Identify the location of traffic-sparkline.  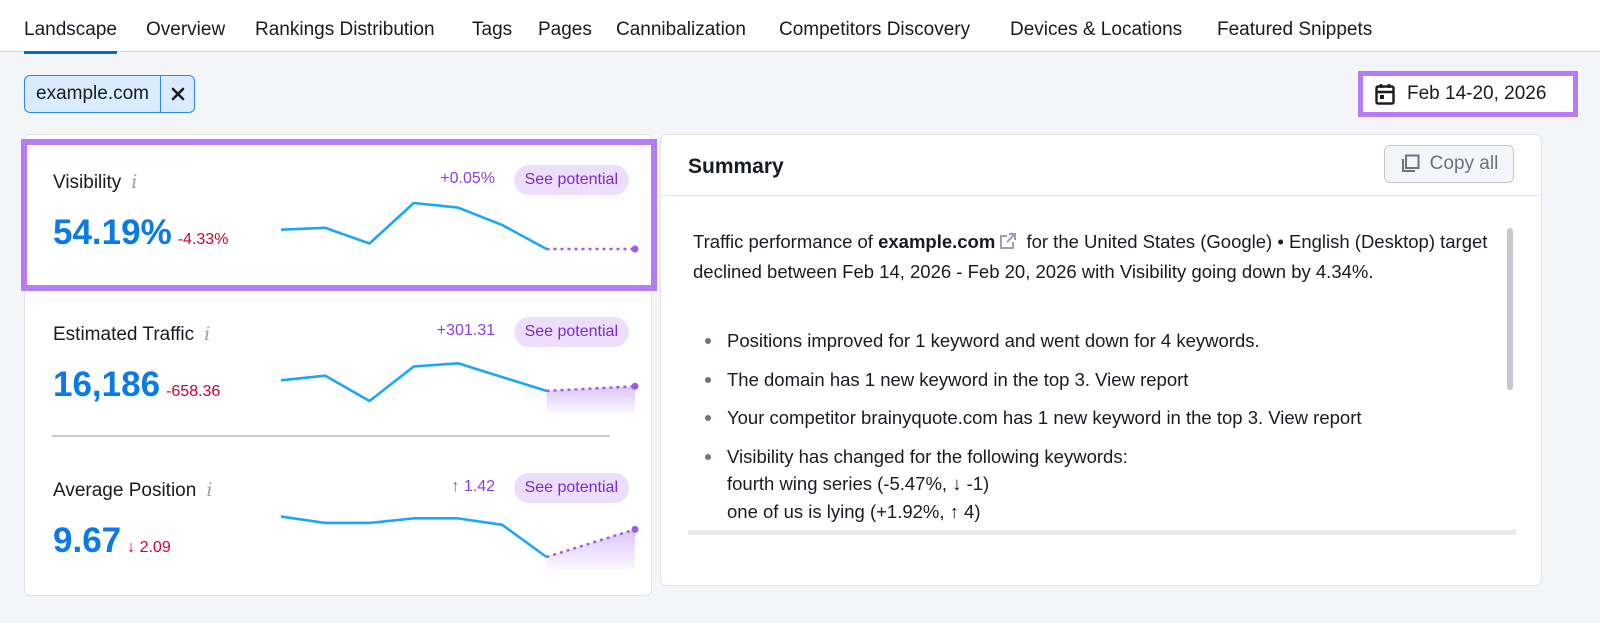
(460, 387).